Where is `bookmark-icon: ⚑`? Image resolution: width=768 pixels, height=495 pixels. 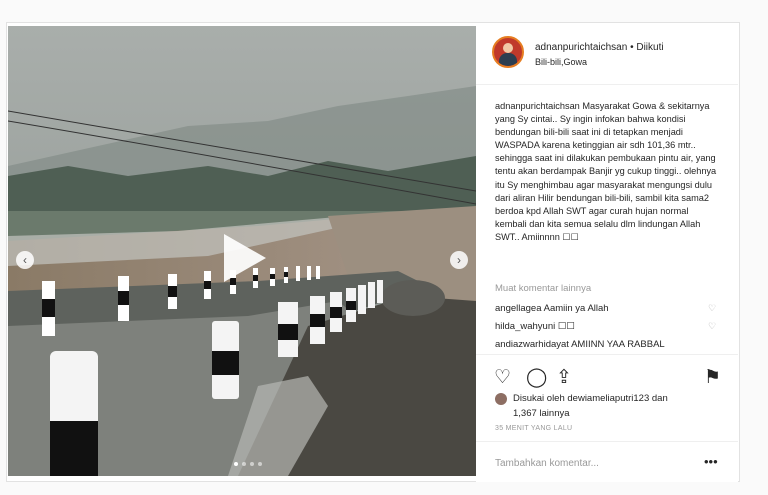 bookmark-icon: ⚑ is located at coordinates (712, 377).